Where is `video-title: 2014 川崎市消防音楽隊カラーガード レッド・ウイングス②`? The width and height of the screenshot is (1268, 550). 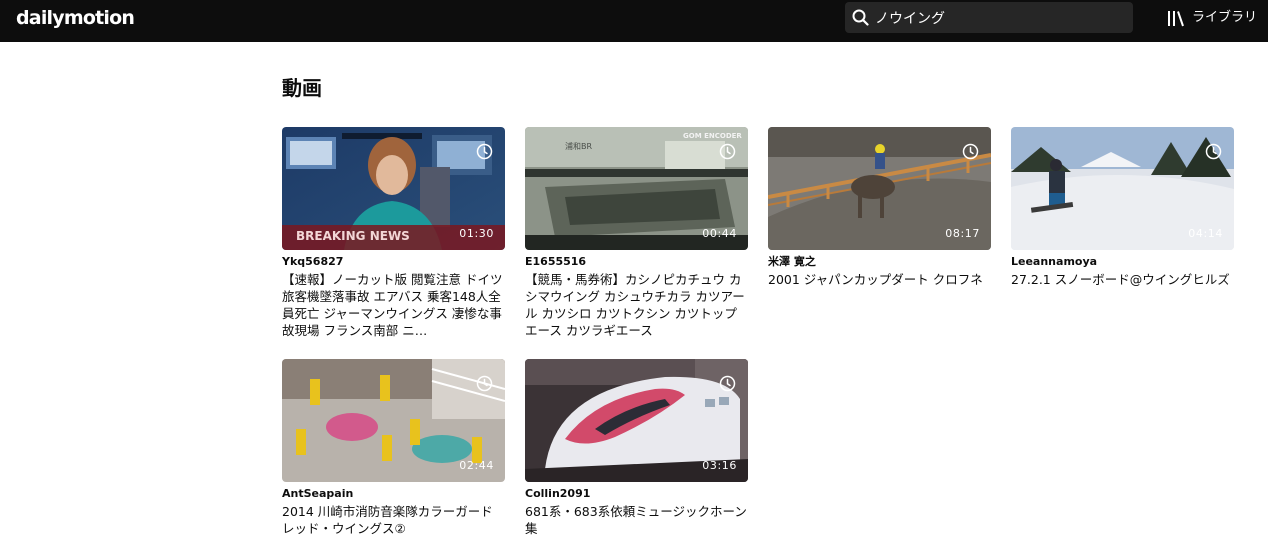
video-title: 2014 川崎市消防音楽隊カラーガード レッド・ウイングス② is located at coordinates (393, 520).